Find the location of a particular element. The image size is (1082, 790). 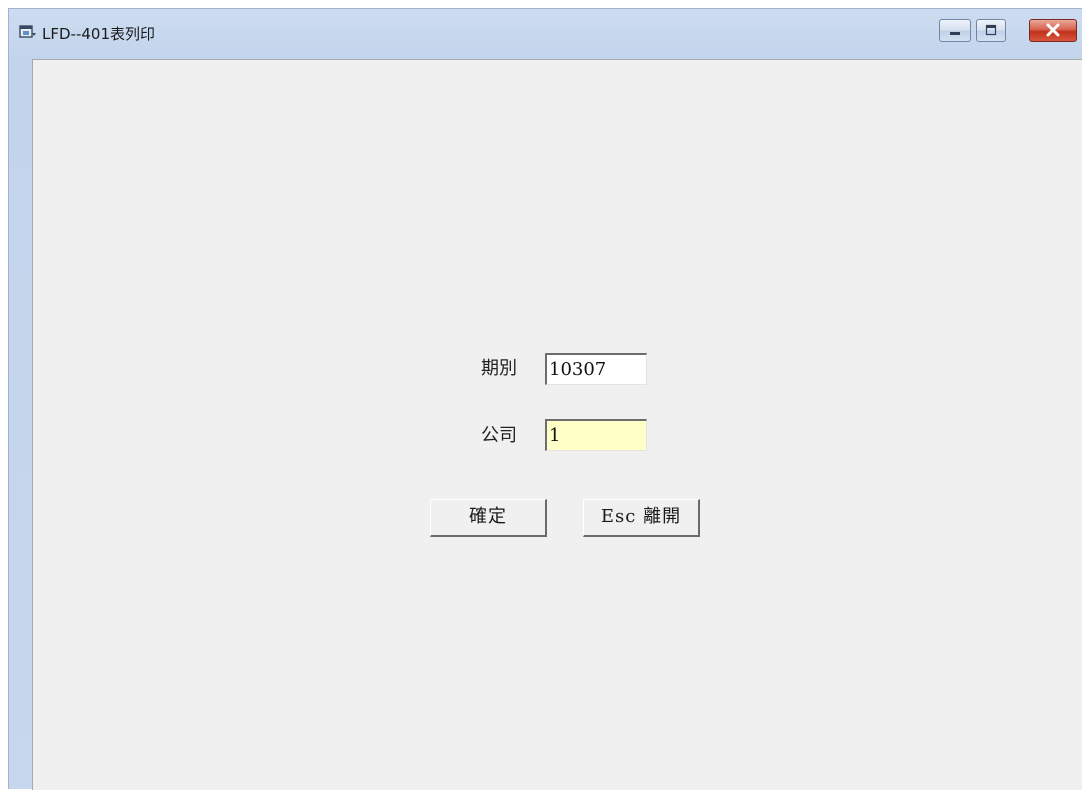

minimize-icon is located at coordinates (955, 33).